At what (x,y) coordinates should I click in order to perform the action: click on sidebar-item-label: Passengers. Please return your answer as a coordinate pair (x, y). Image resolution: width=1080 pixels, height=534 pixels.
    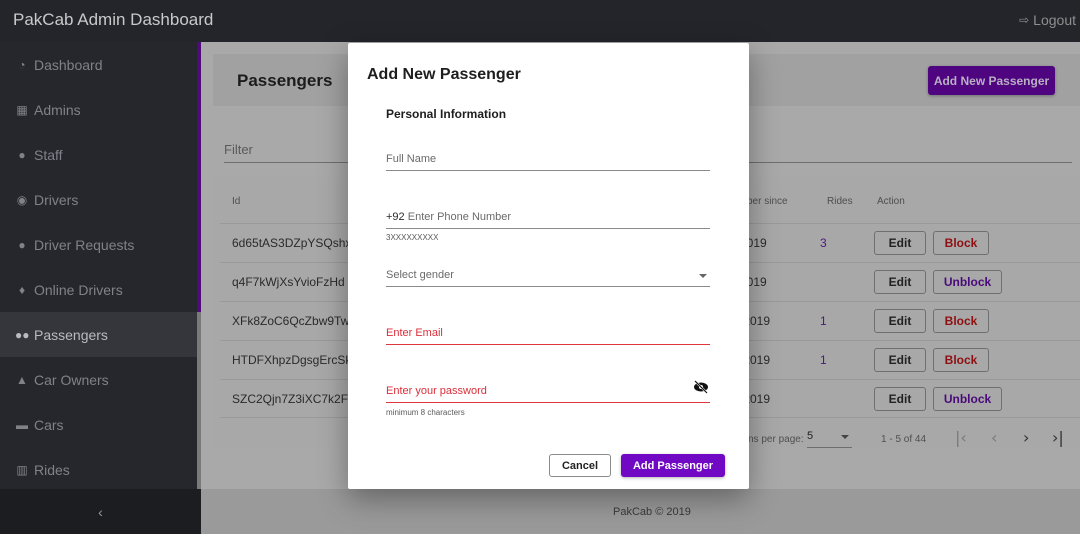
    Looking at the image, I should click on (71, 334).